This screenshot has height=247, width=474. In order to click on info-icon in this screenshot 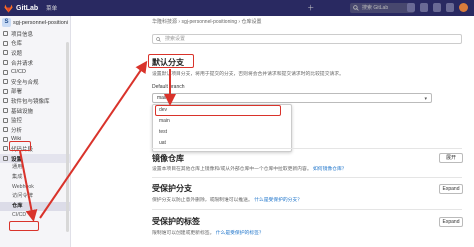, I will do `click(5, 34)`.